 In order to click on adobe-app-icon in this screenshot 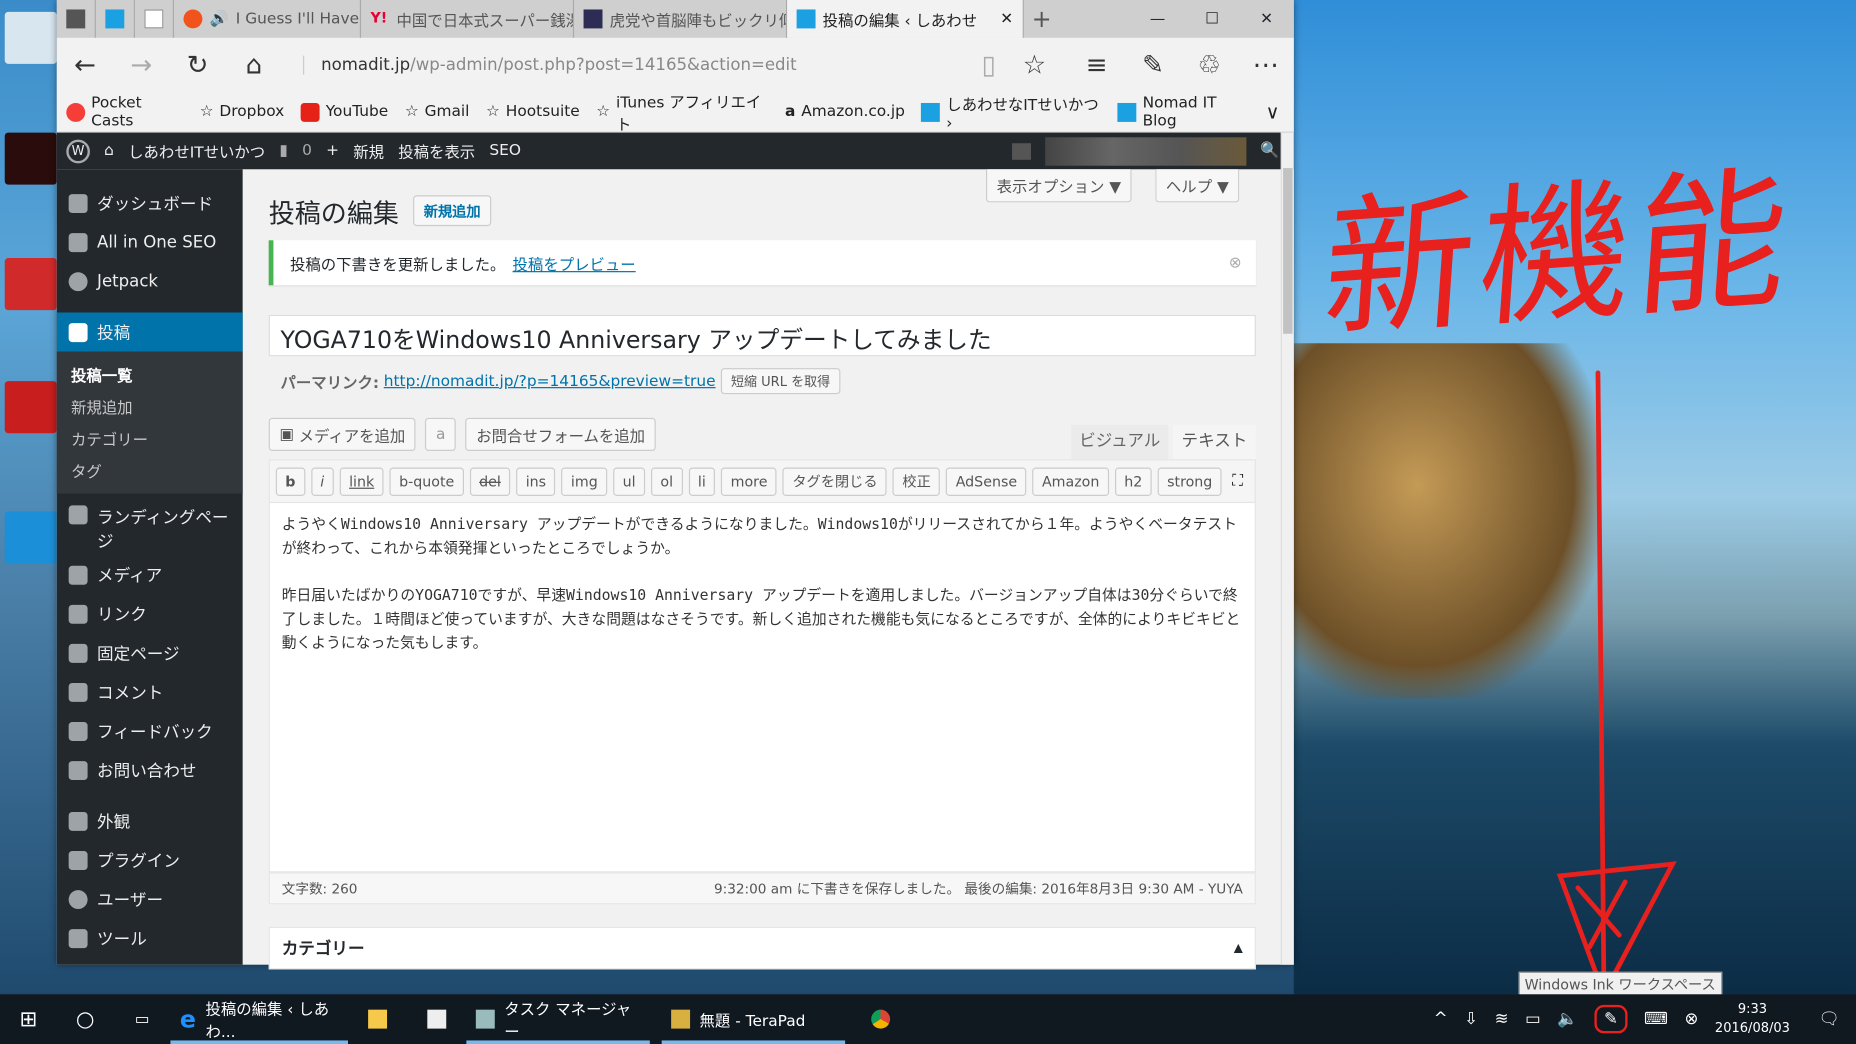, I will do `click(30, 158)`.